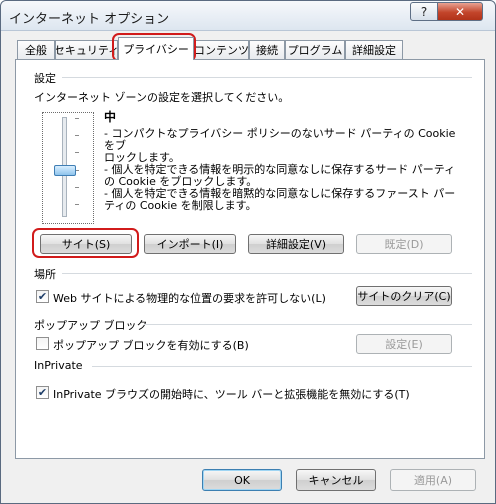 This screenshot has height=504, width=496. I want to click on cancel-button: キャンセル, so click(336, 480).